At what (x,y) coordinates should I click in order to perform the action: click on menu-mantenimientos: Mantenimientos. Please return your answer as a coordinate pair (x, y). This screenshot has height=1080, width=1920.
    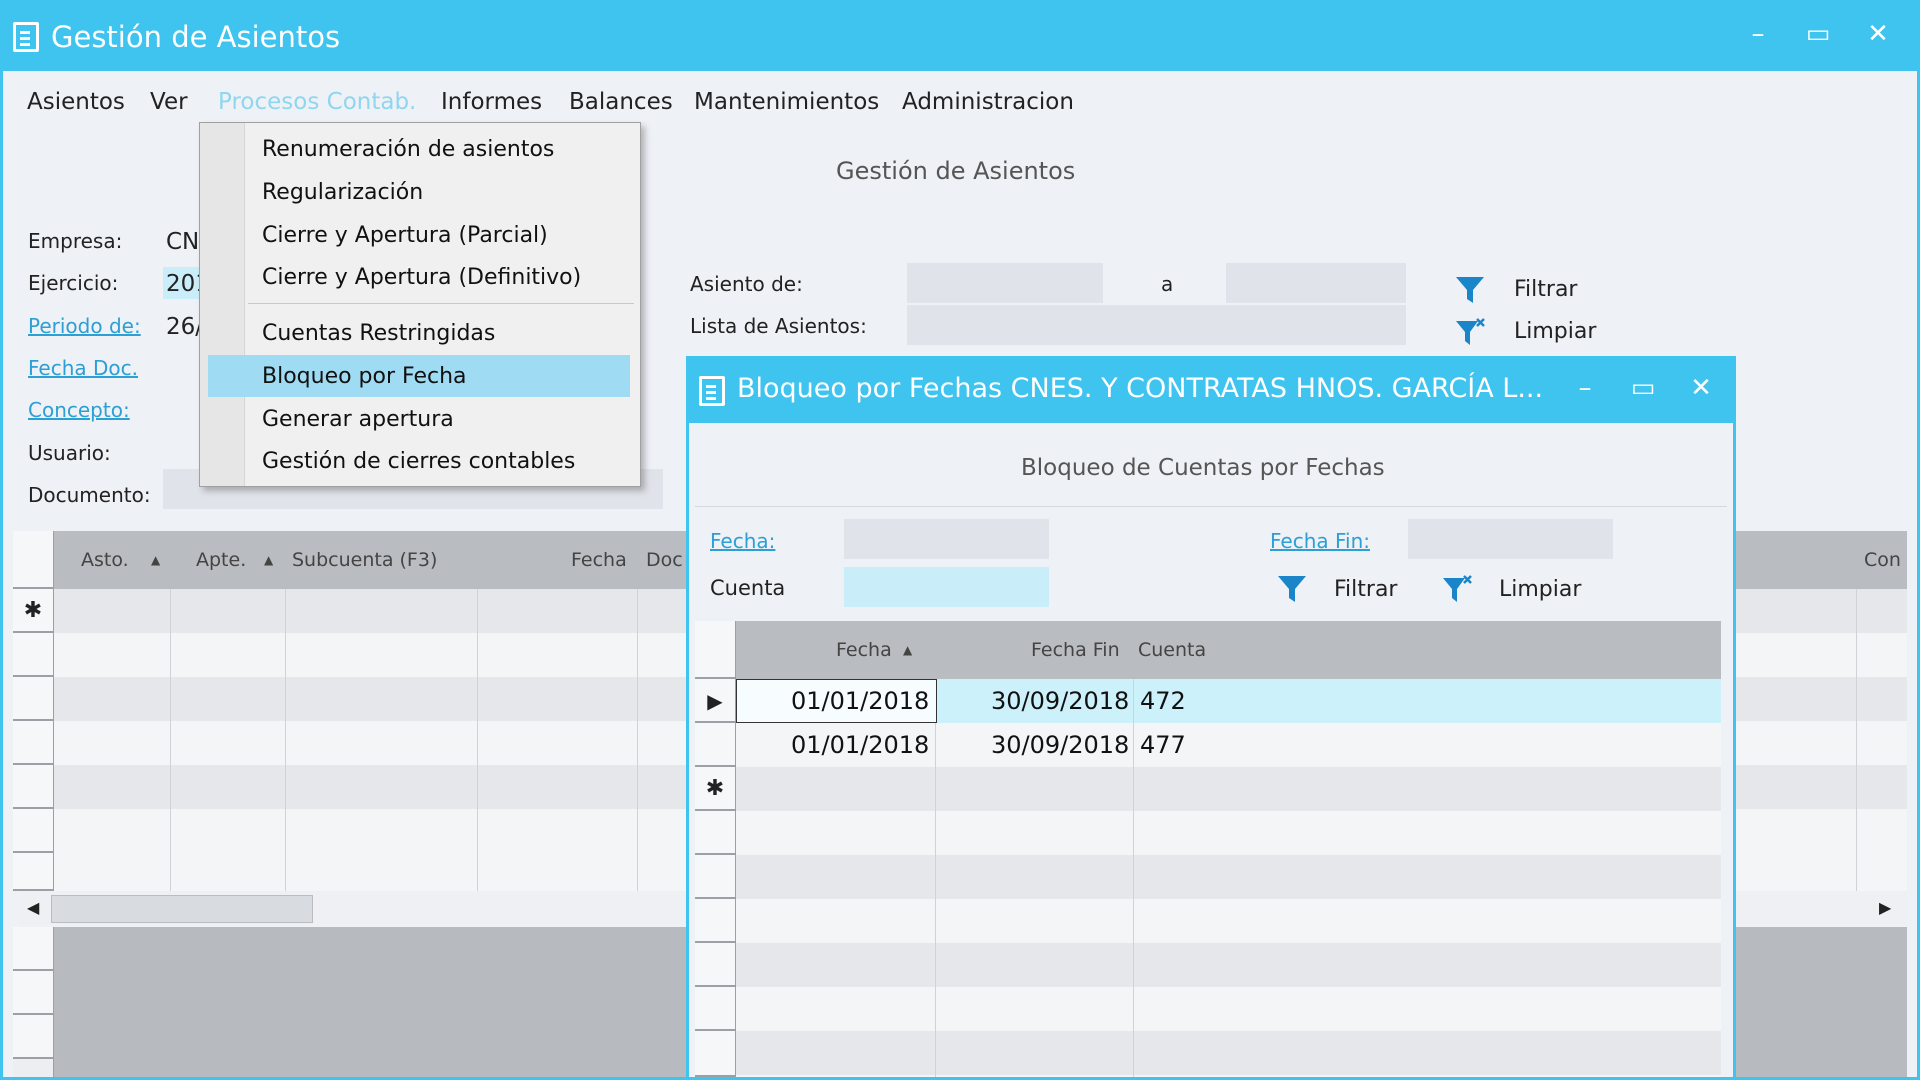
    Looking at the image, I should click on (786, 102).